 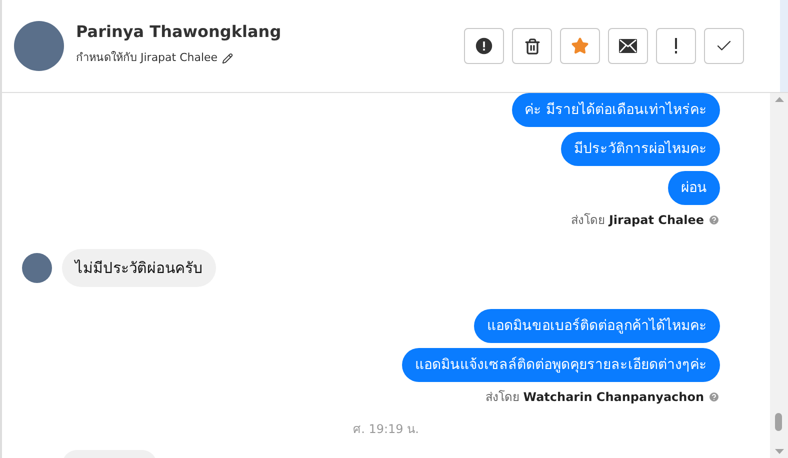 I want to click on message-bubble: แอดมินขอเบอร์ติดต่อลูกค้าได้ไหมคะ, so click(x=597, y=326).